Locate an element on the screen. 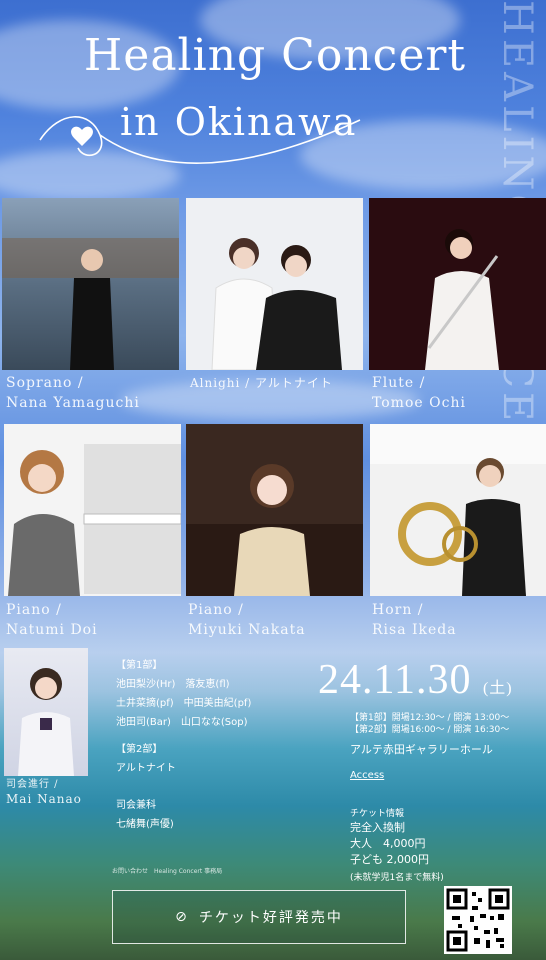 This screenshot has height=960, width=546. photo-piano-doi is located at coordinates (92, 510).